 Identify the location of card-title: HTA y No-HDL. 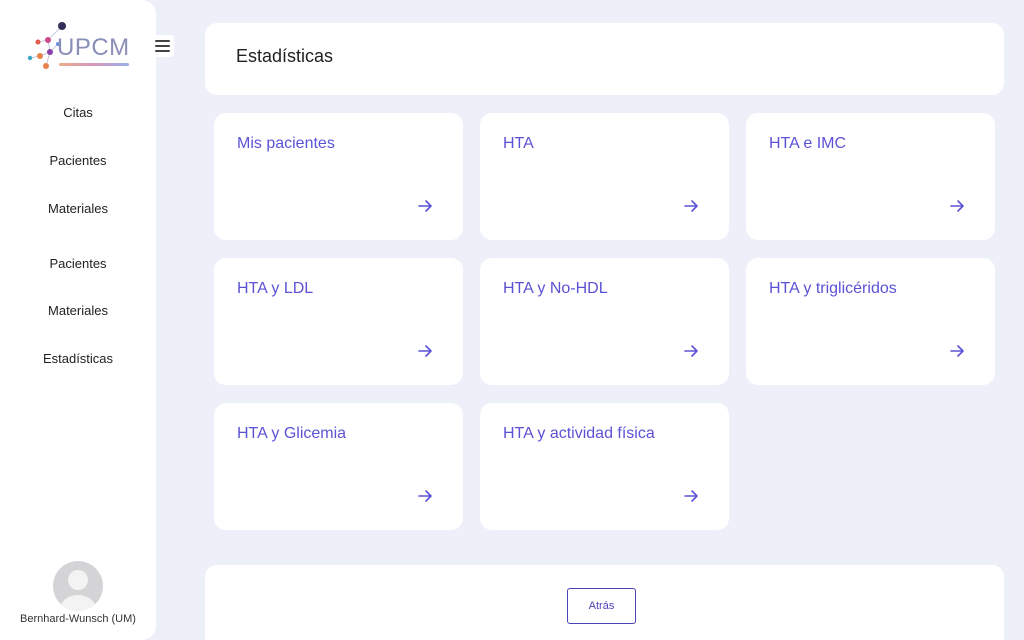
(555, 288).